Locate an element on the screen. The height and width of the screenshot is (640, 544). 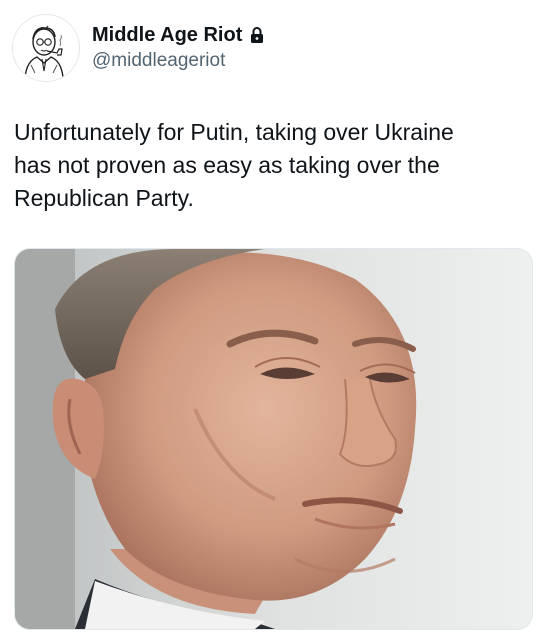
display-name-row: Middle Age Riot is located at coordinates (178, 35).